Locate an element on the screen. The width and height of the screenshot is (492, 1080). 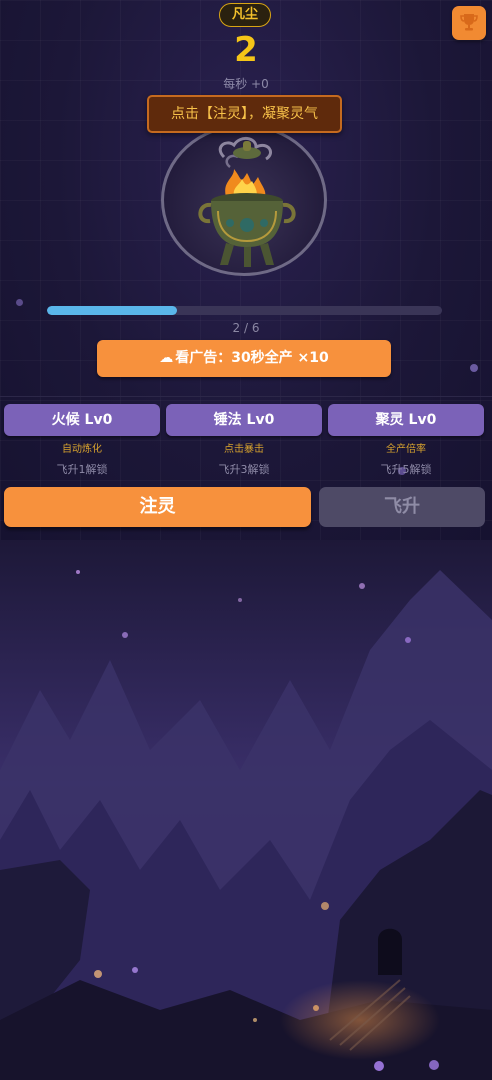
upgrade-desc-juling: 全产倍率 is located at coordinates (406, 449).